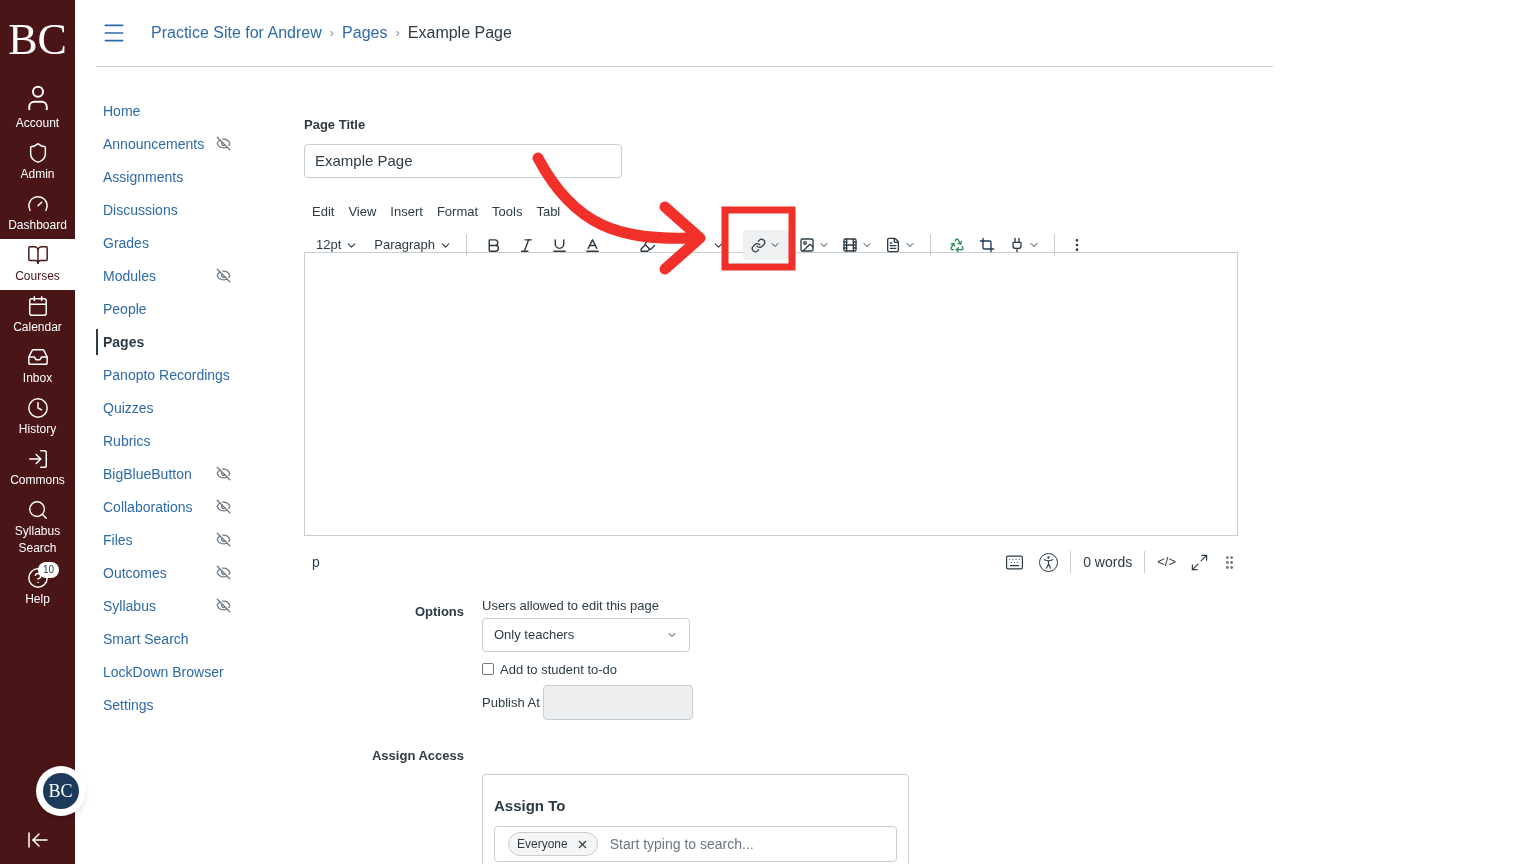 This screenshot has height=864, width=1536. I want to click on course-nav-link: Pages, so click(120, 341).